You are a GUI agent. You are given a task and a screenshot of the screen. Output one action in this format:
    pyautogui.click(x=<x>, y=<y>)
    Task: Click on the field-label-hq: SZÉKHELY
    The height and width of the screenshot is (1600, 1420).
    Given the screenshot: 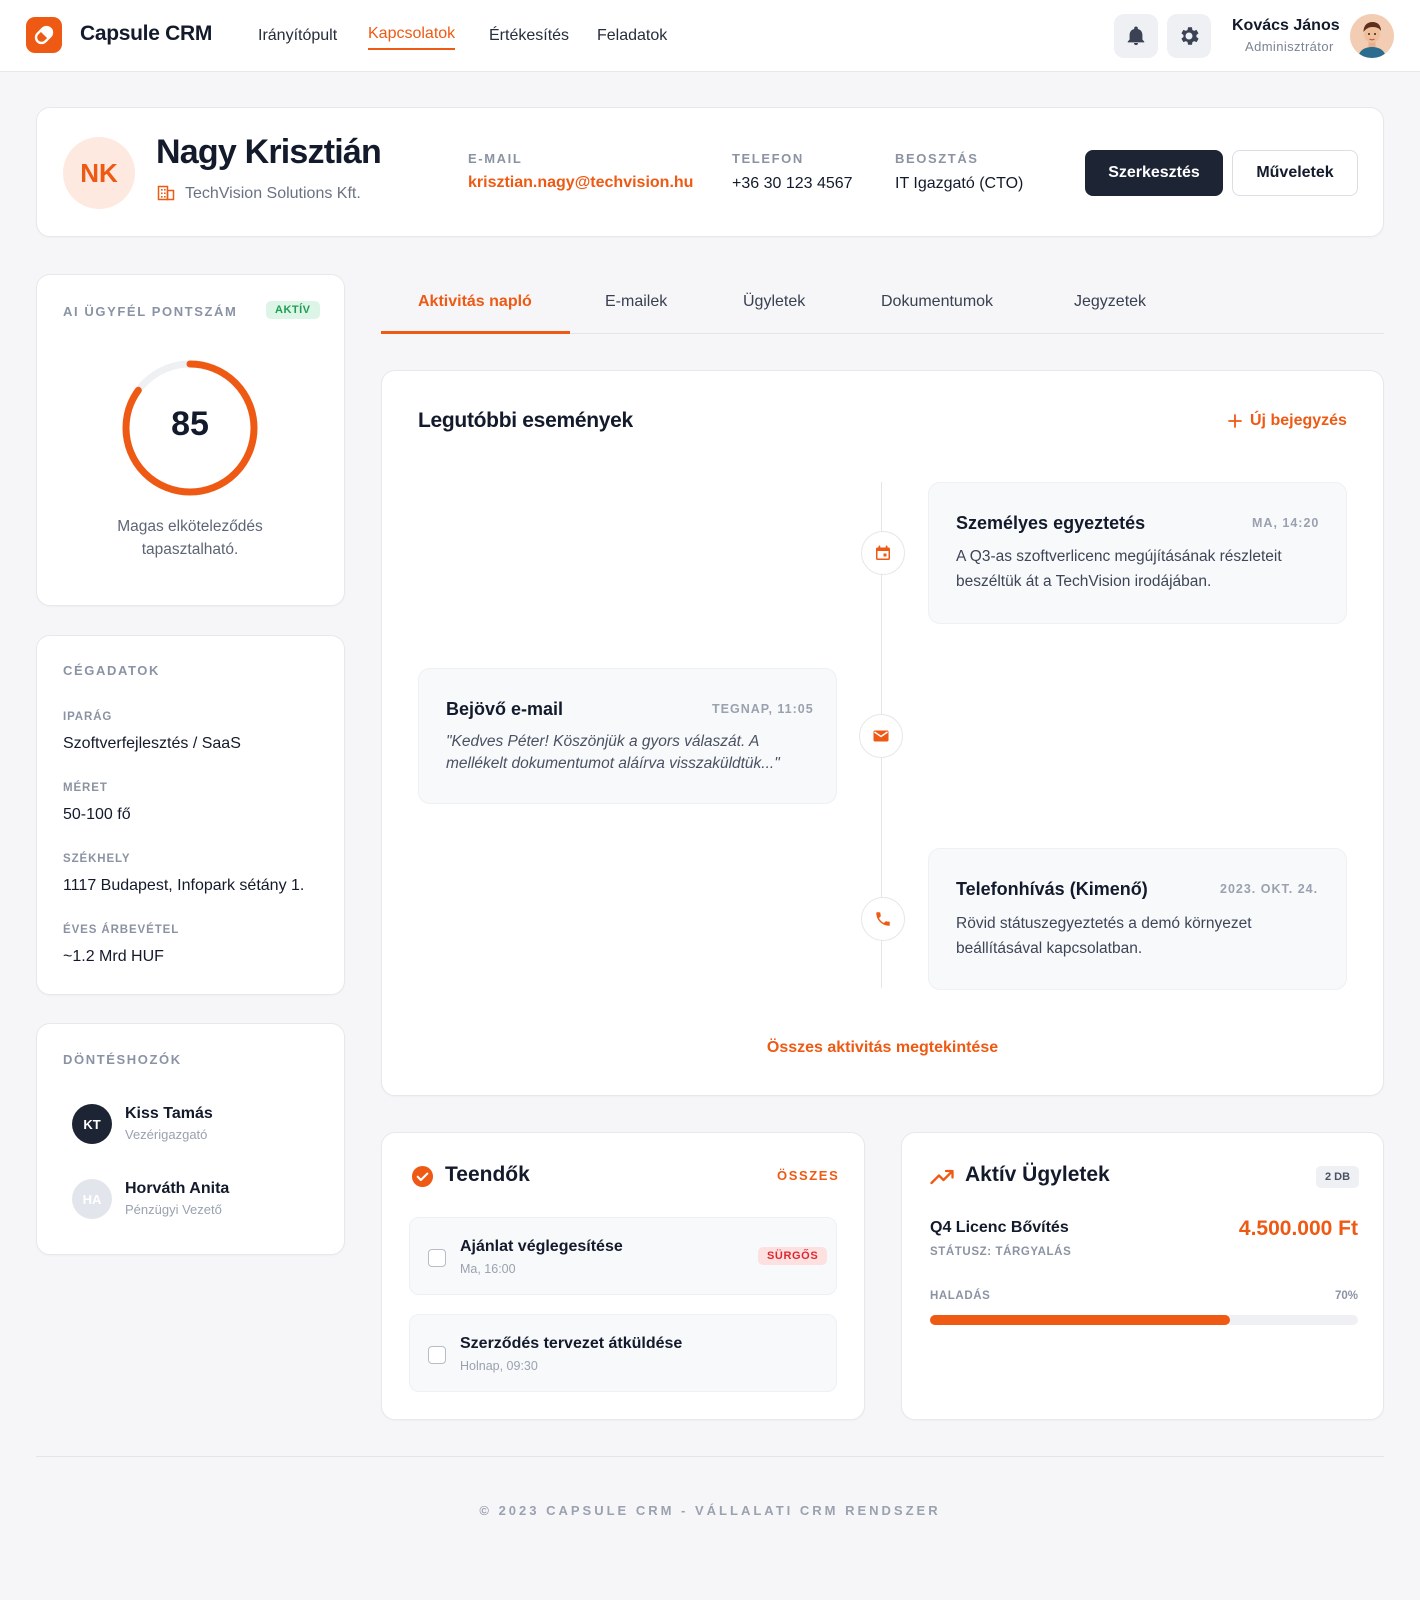 What is the action you would take?
    pyautogui.click(x=97, y=859)
    